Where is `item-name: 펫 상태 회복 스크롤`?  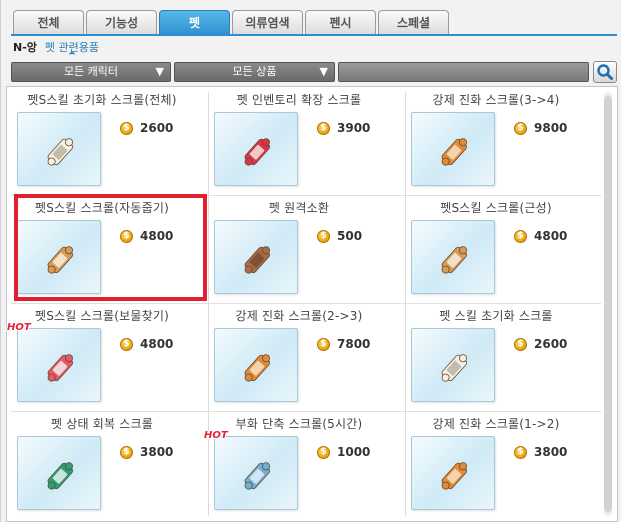 item-name: 펫 상태 회복 스크롤 is located at coordinates (102, 424).